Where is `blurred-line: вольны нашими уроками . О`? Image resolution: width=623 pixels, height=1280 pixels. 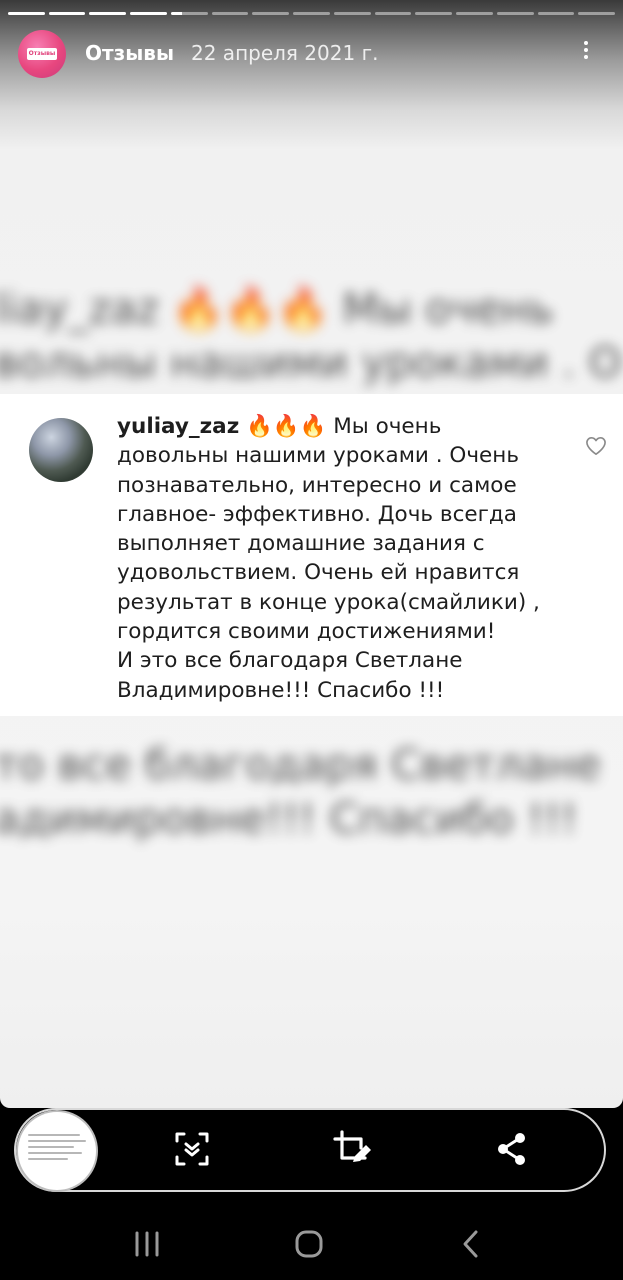 blurred-line: вольны нашими уроками . О is located at coordinates (311, 362).